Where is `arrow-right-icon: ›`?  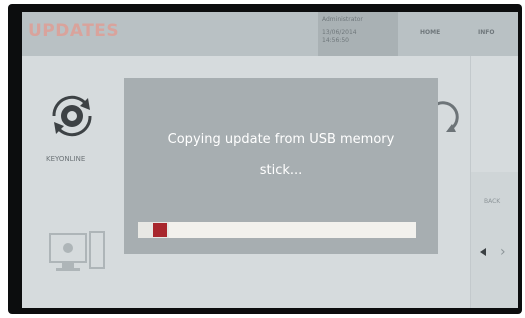 arrow-right-icon: › is located at coordinates (503, 252).